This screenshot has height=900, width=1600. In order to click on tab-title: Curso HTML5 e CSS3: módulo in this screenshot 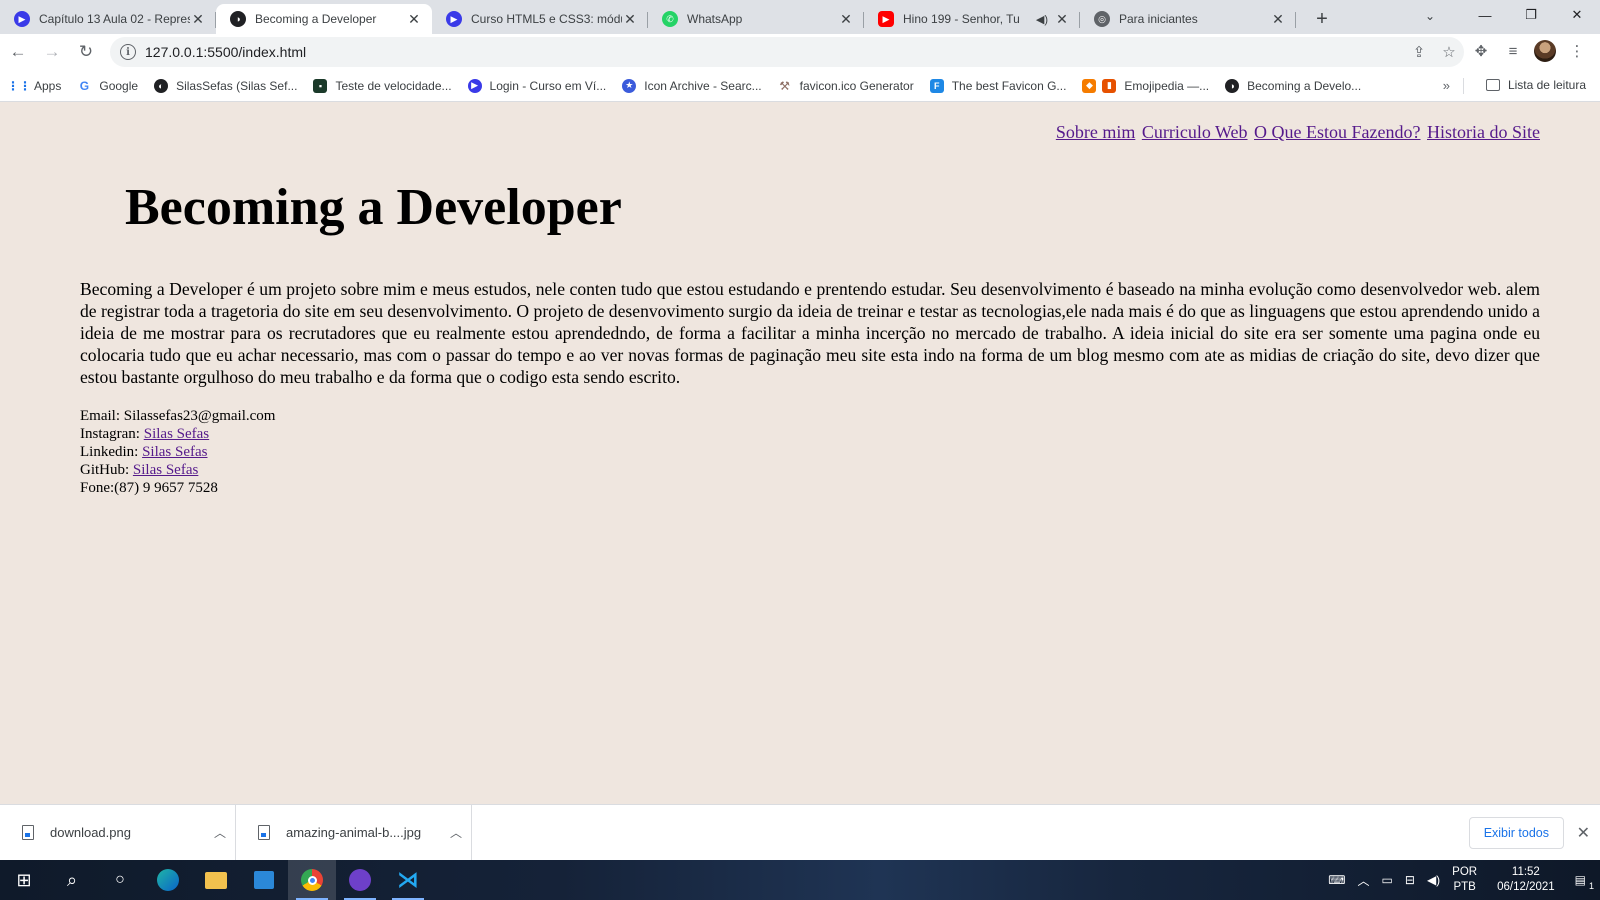, I will do `click(546, 19)`.